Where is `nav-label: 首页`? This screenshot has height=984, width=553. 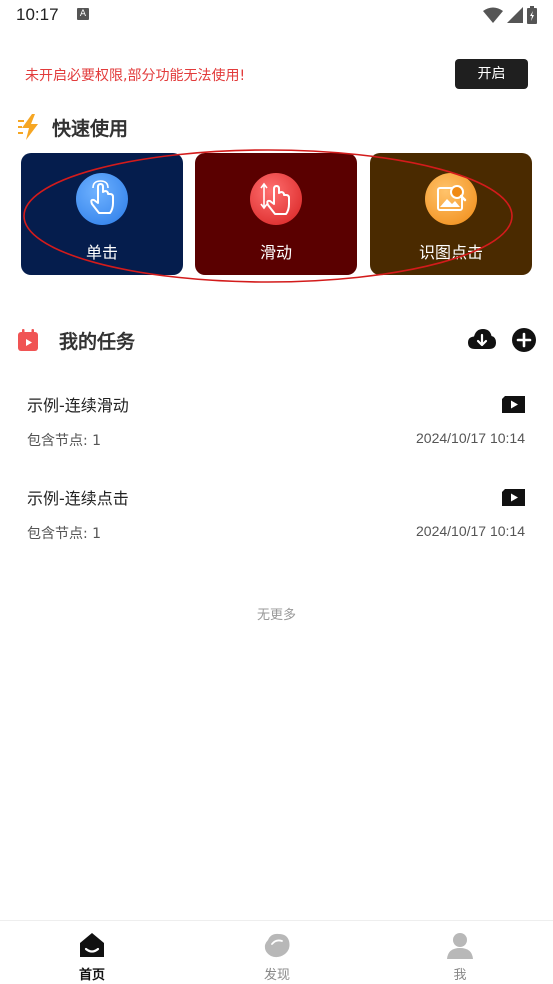 nav-label: 首页 is located at coordinates (91, 975).